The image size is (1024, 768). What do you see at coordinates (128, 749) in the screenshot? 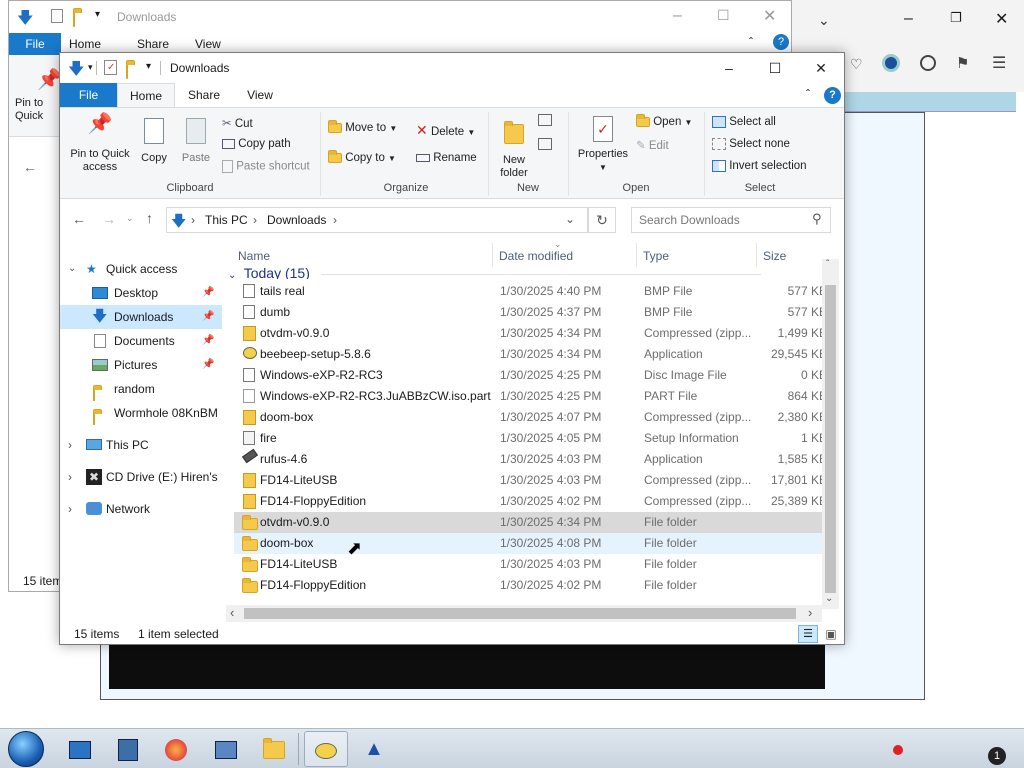
I see `server-icon` at bounding box center [128, 749].